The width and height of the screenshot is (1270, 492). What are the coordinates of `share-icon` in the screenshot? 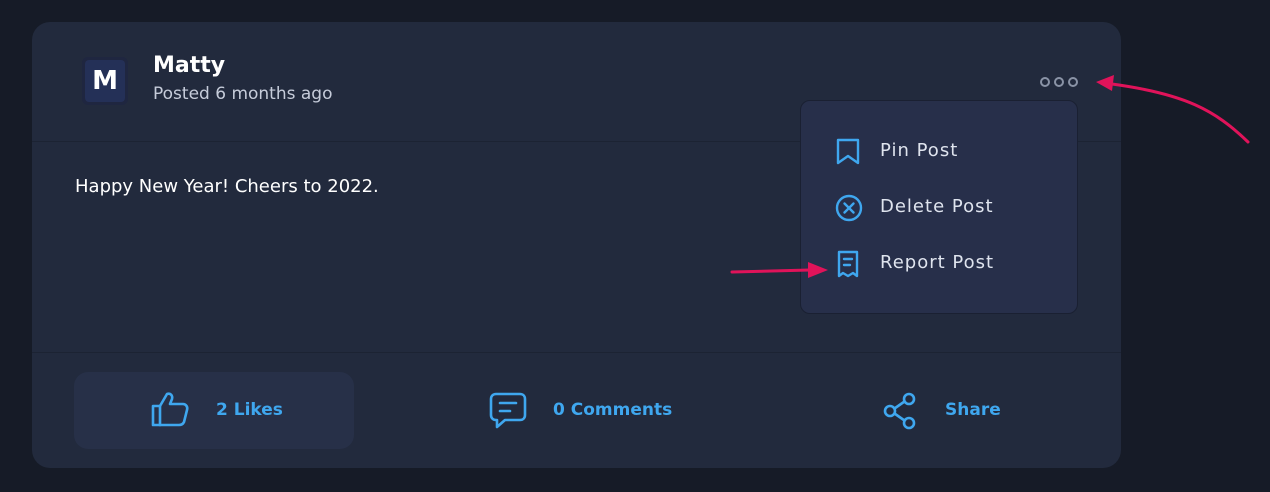 It's located at (899, 411).